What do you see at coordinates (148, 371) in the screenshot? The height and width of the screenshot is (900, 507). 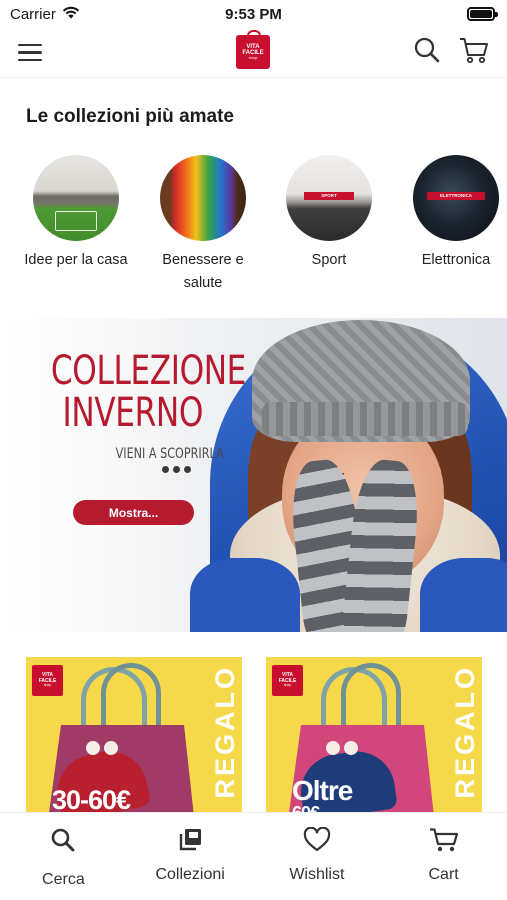 I see `banner-title-line-1: COLLEZIONE` at bounding box center [148, 371].